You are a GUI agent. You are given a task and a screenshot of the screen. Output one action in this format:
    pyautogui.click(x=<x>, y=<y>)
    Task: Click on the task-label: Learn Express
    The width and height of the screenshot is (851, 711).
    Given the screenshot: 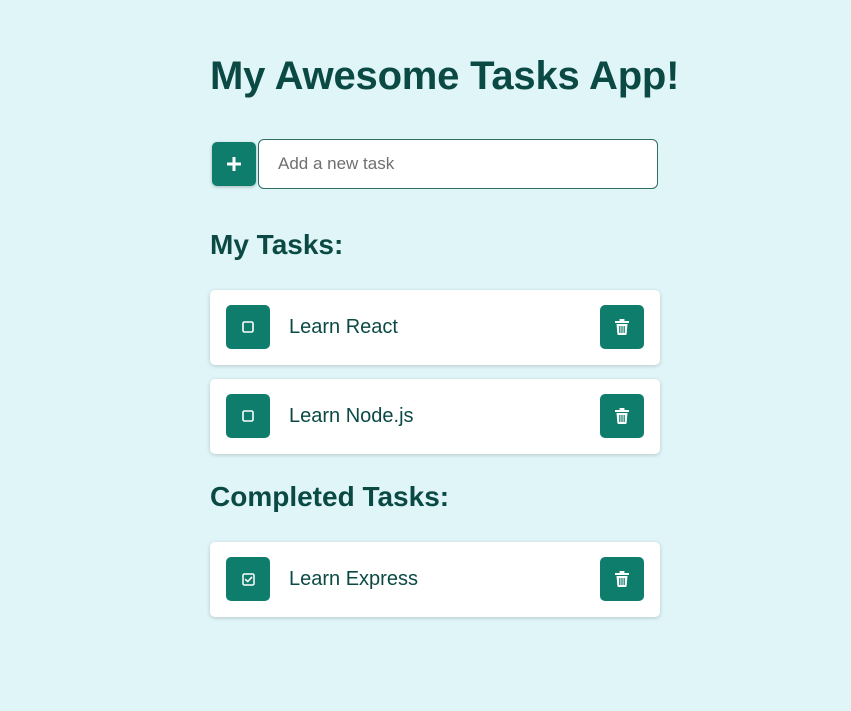 What is the action you would take?
    pyautogui.click(x=353, y=579)
    